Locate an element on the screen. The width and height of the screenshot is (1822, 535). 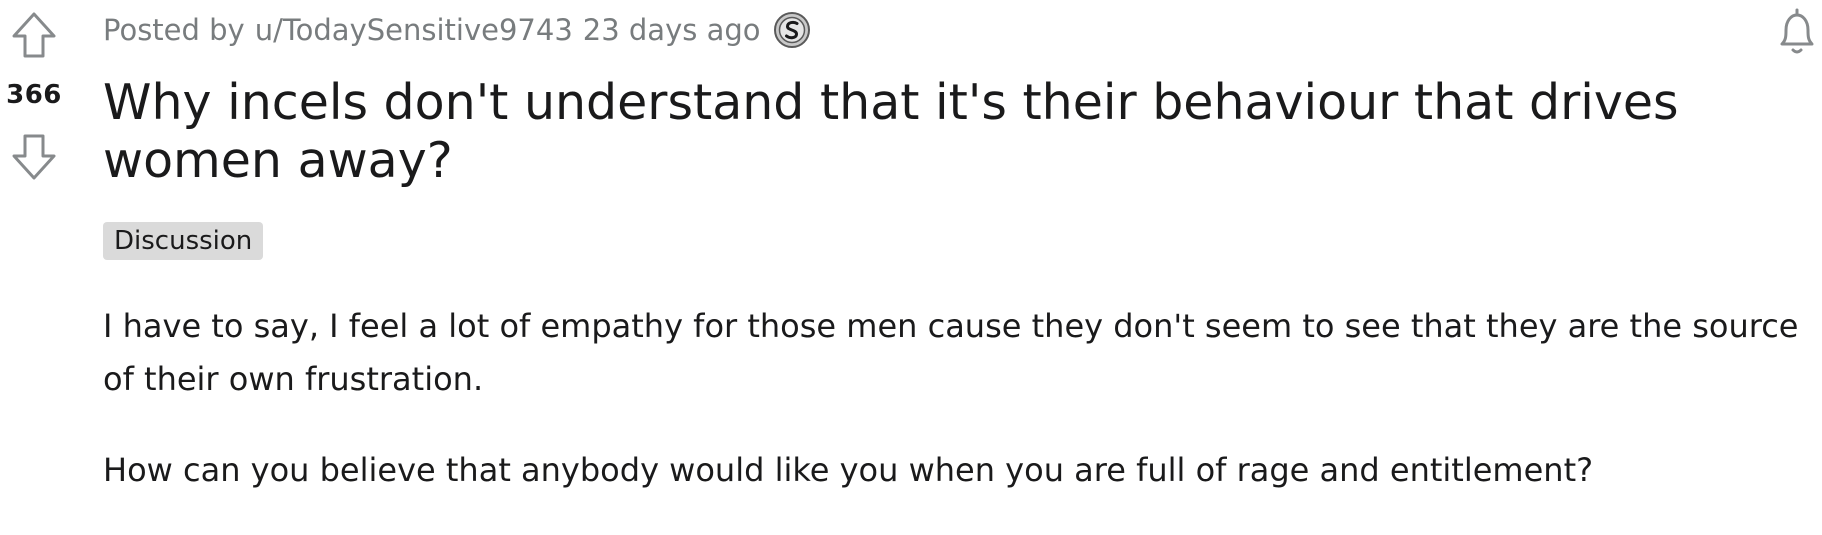
downvote-button is located at coordinates (34, 156).